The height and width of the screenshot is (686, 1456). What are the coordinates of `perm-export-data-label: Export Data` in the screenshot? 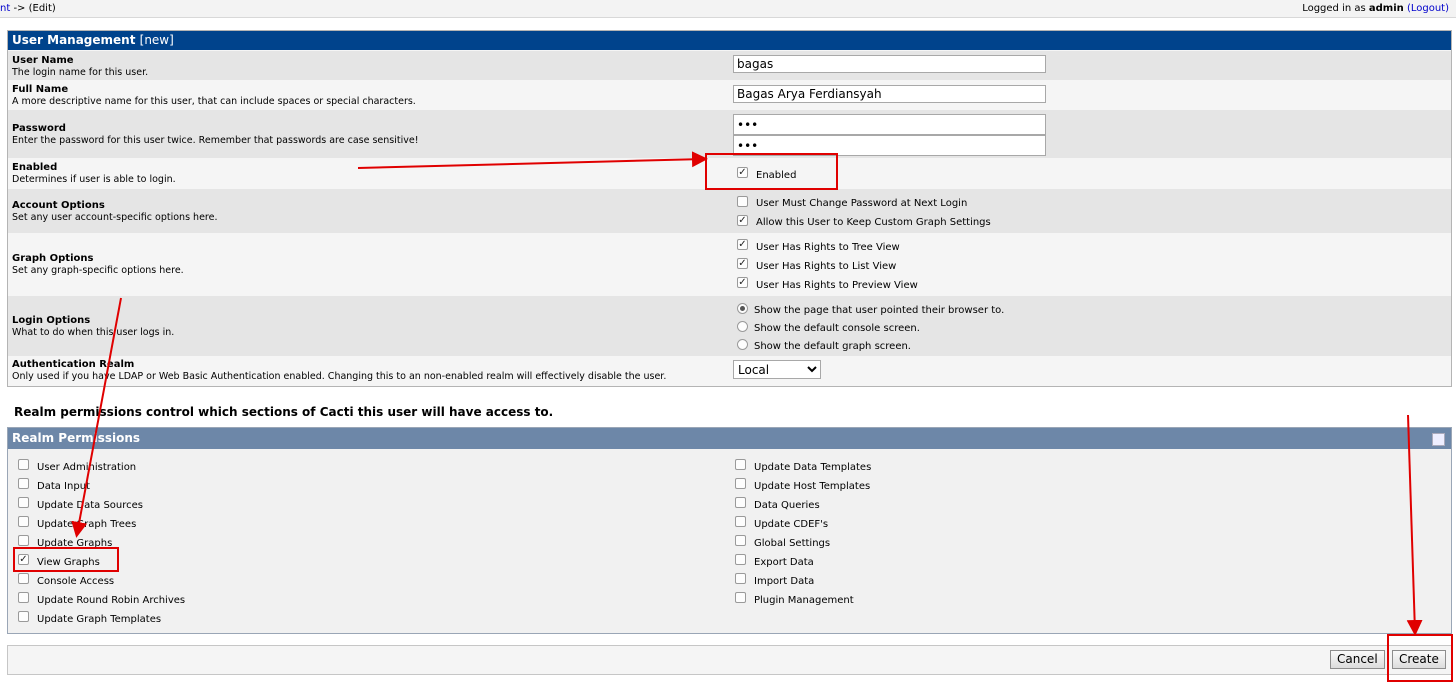 It's located at (784, 562).